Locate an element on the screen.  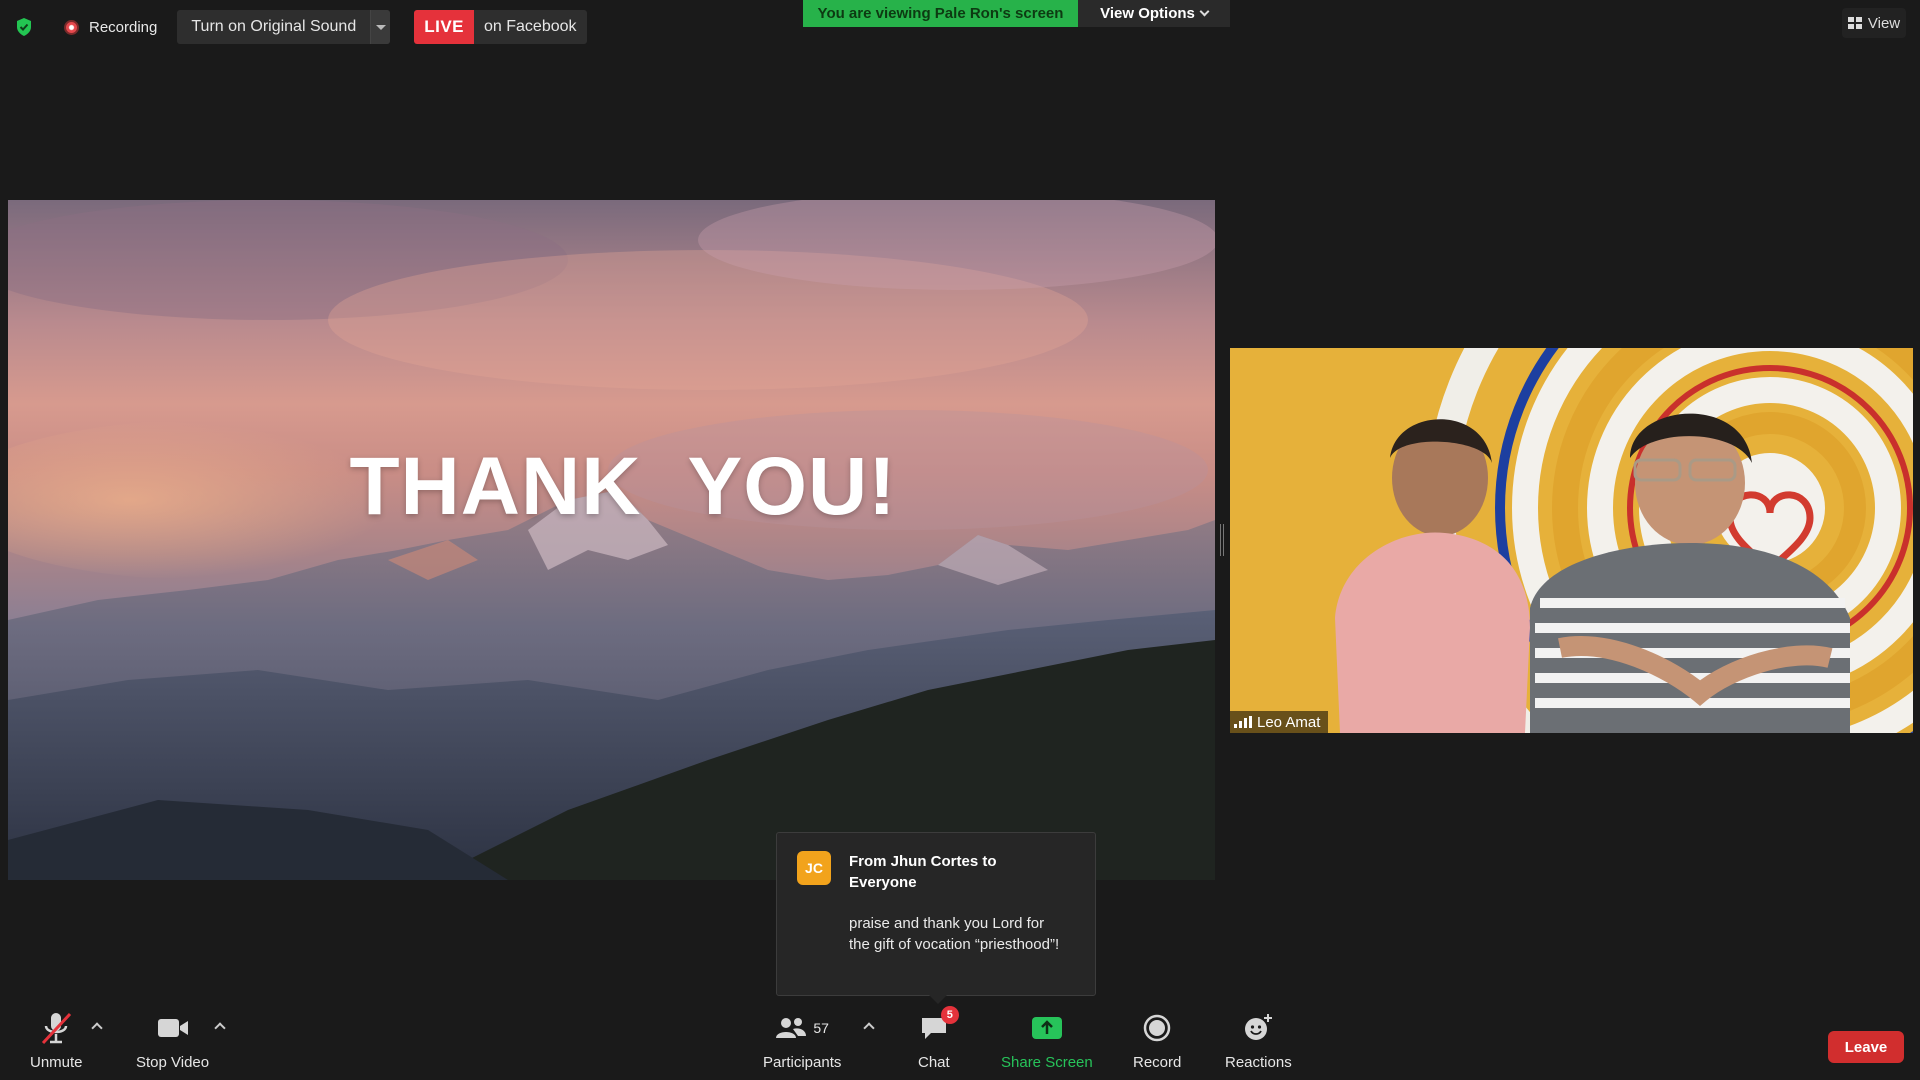
participants-options-chevron-icon is located at coordinates (869, 1028).